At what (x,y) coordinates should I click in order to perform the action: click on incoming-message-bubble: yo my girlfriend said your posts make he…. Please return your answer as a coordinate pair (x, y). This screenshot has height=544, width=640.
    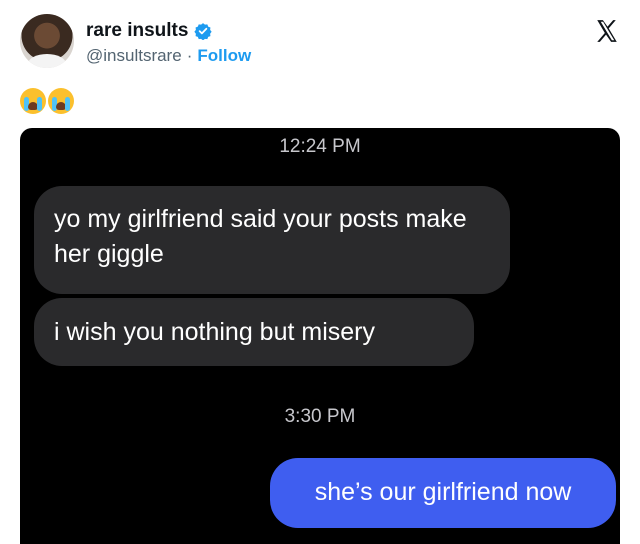
    Looking at the image, I should click on (272, 240).